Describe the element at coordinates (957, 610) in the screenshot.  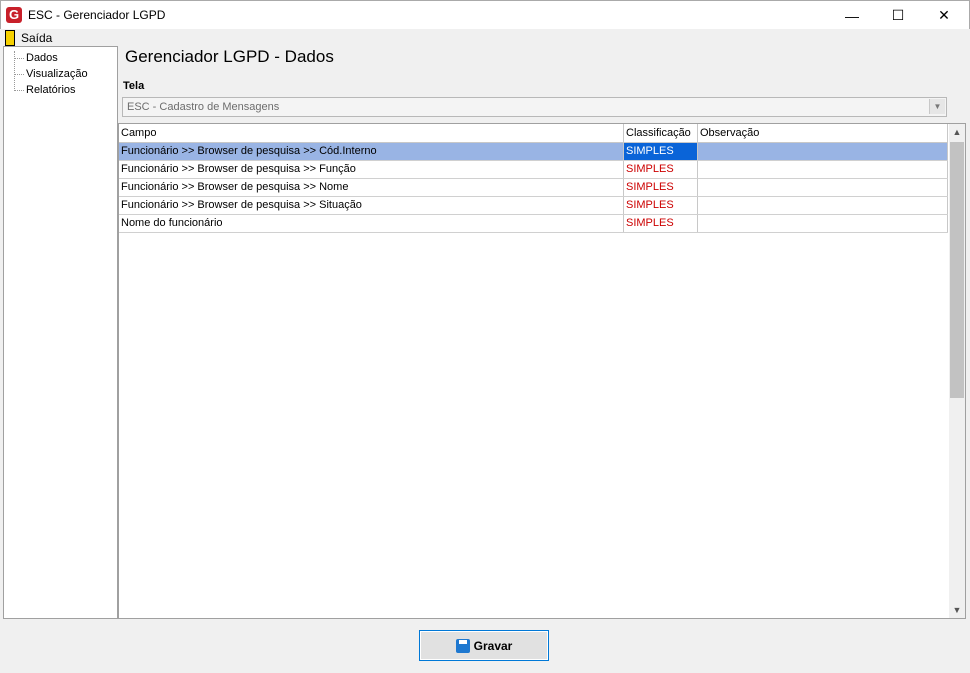
I see `scroll-down-icon: ▼` at that location.